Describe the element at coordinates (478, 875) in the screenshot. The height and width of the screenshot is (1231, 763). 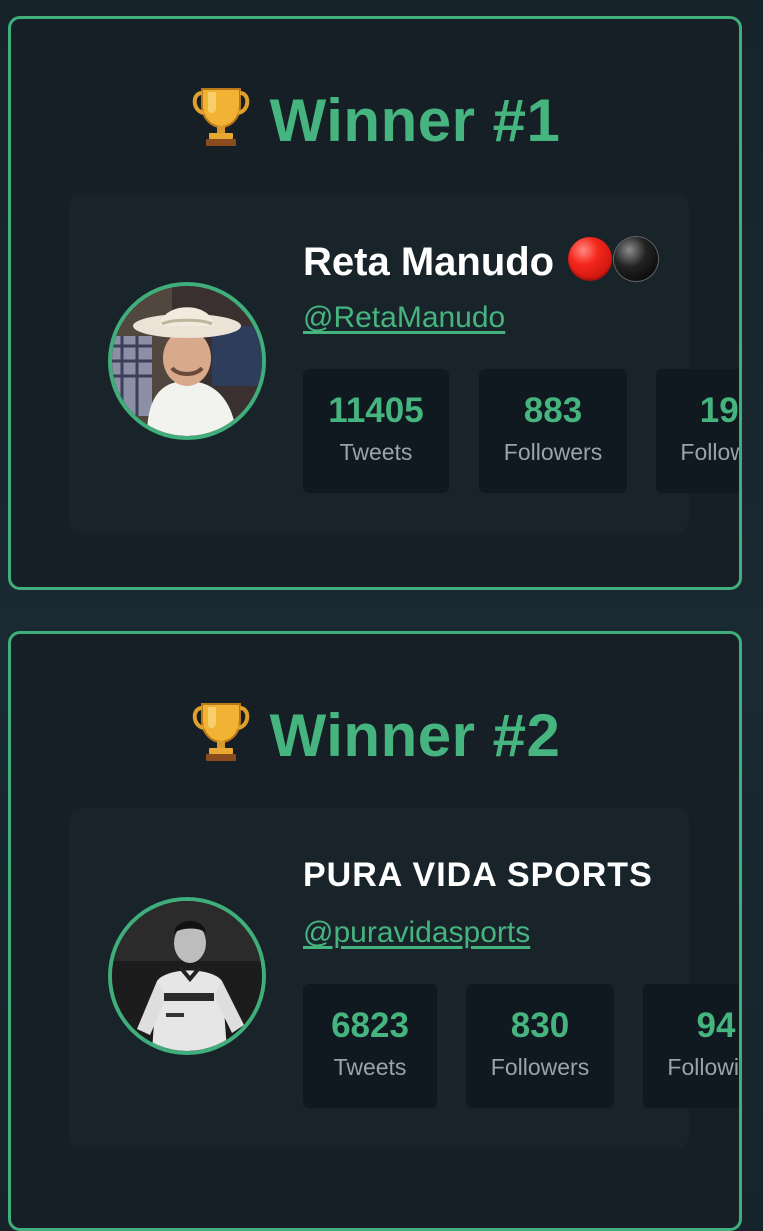
I see `profile-name: PURA VIDA SPORTS` at that location.